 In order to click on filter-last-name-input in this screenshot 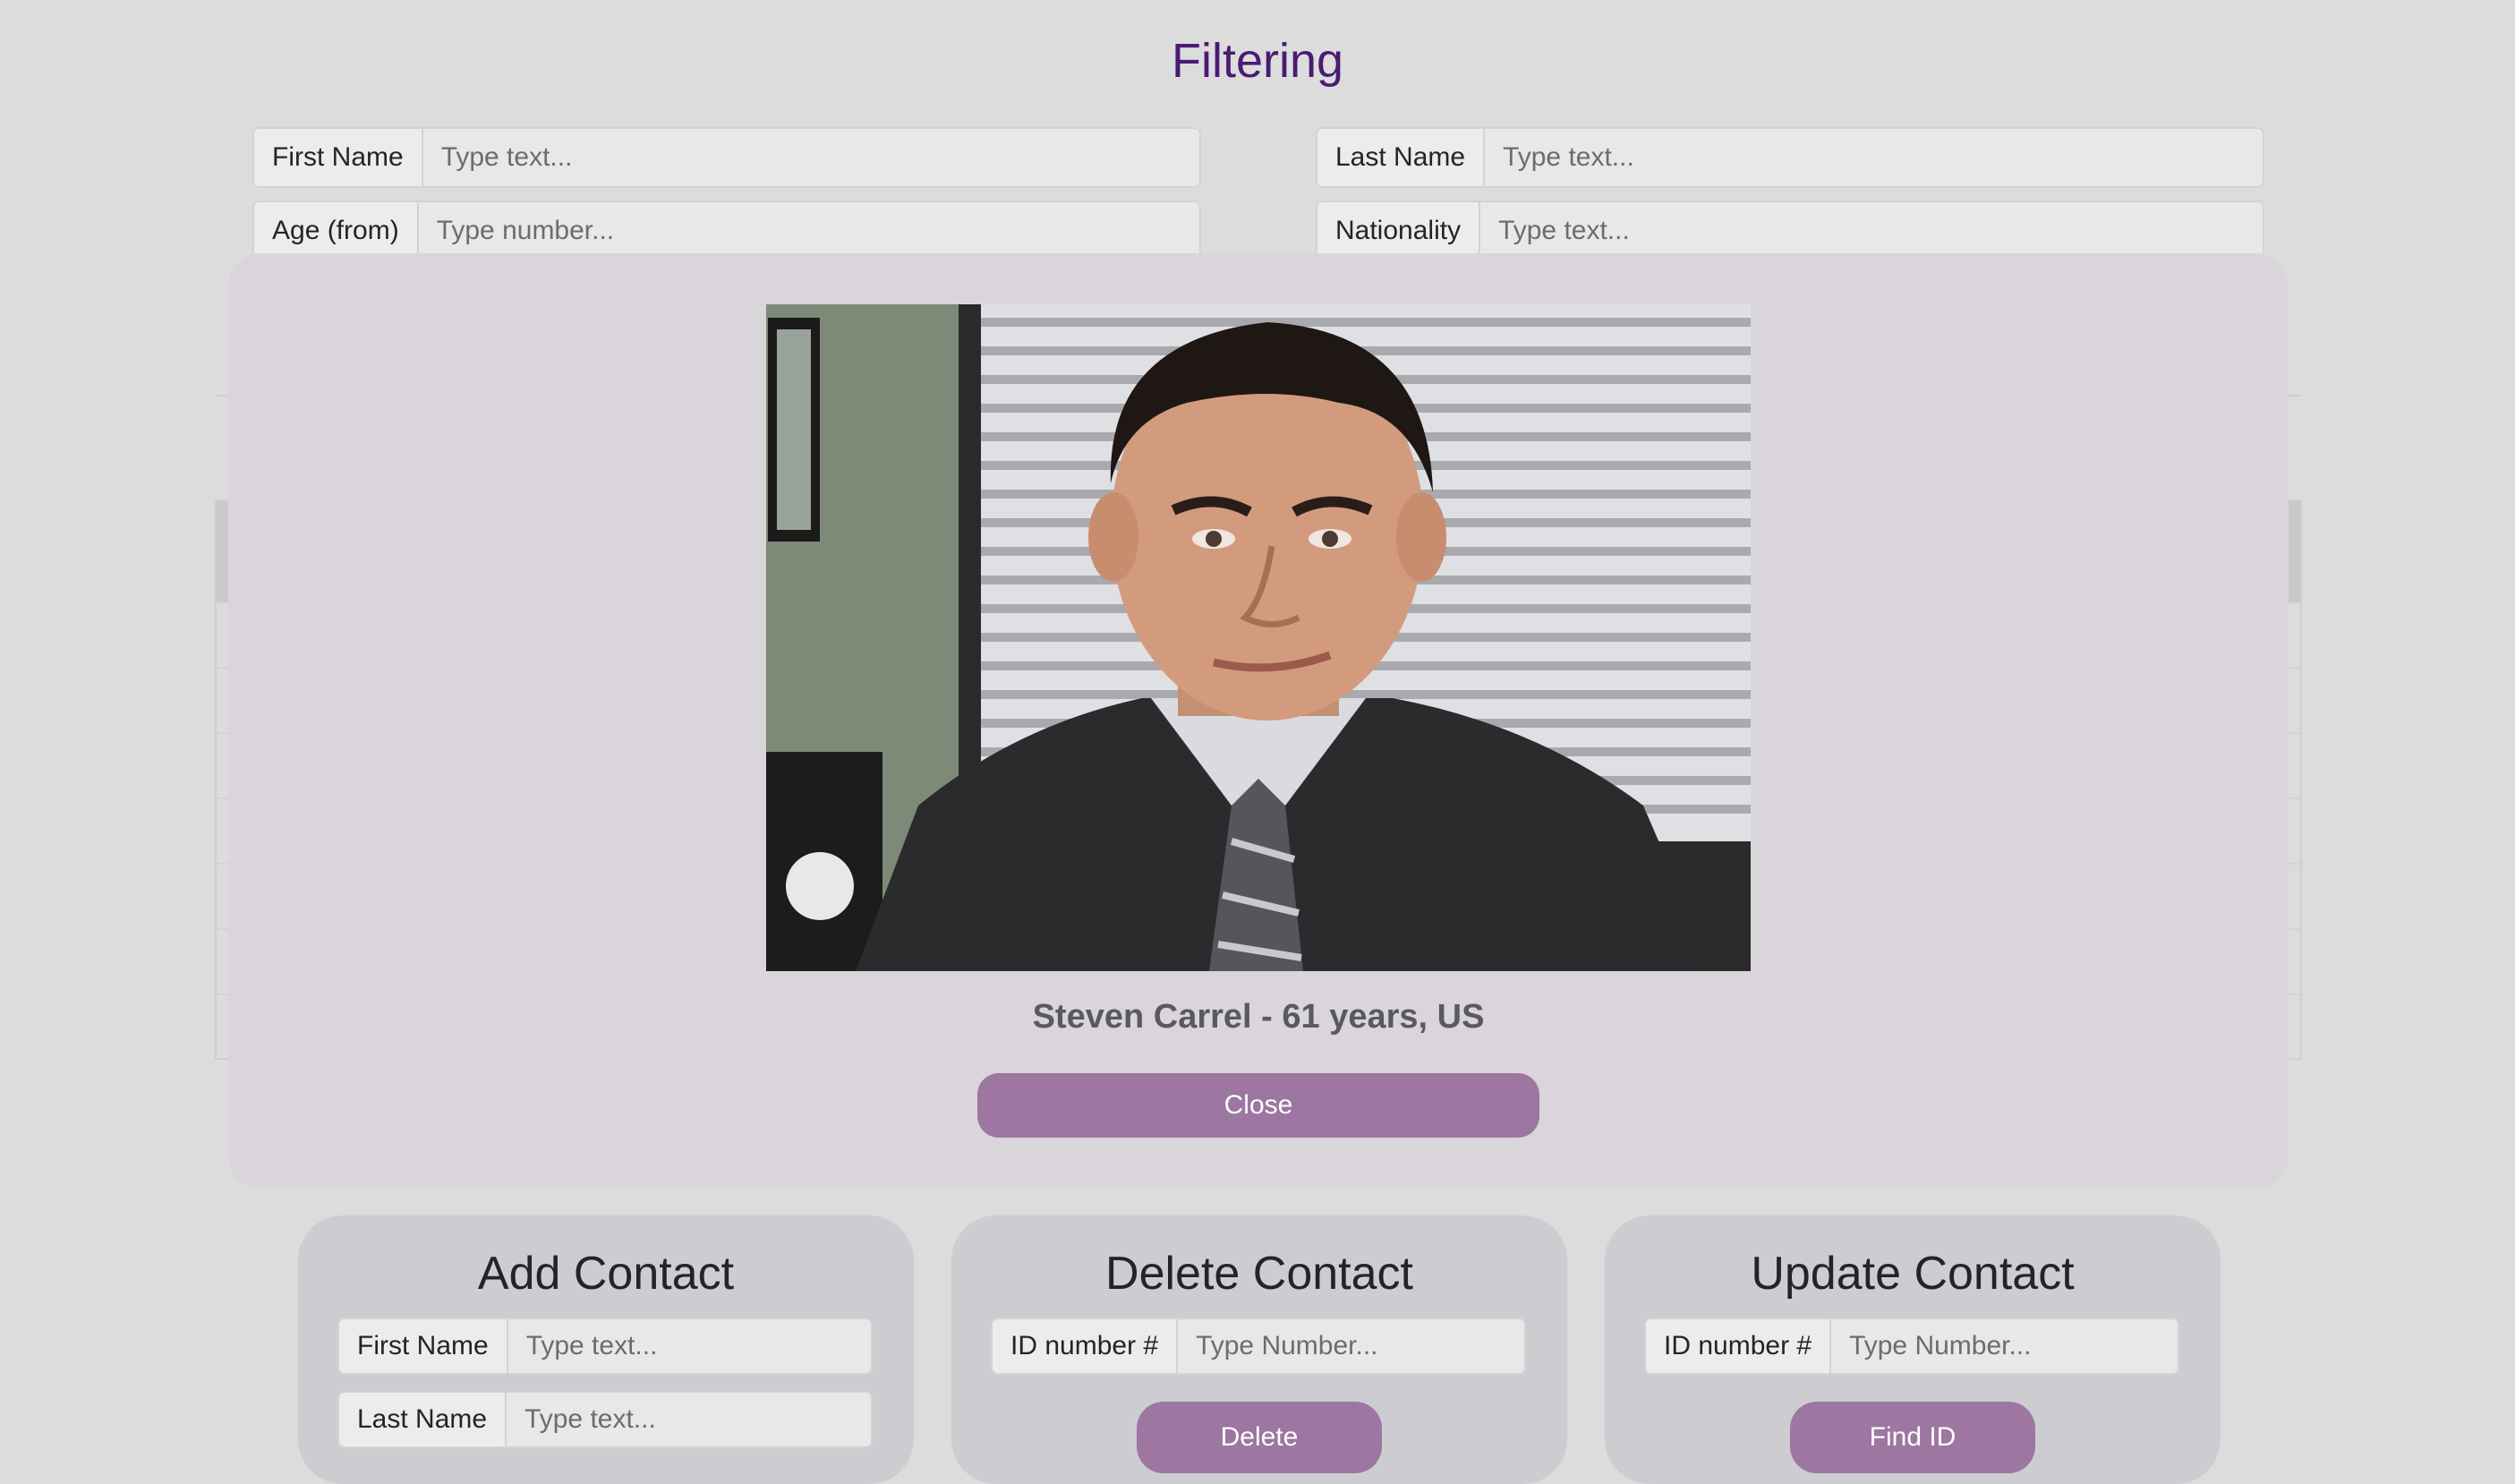, I will do `click(1874, 157)`.